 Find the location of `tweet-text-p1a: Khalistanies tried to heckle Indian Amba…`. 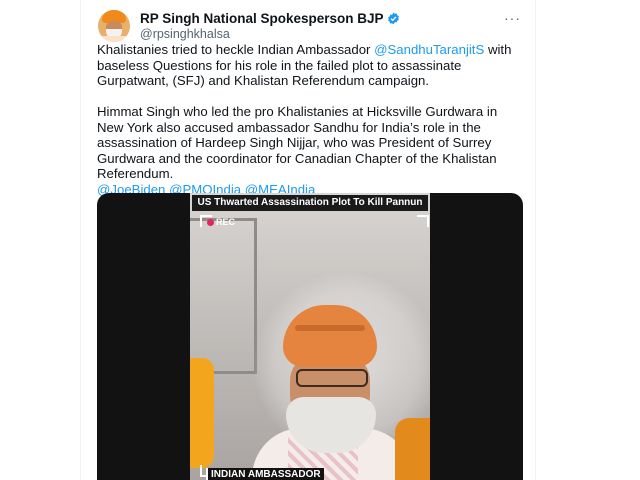

tweet-text-p1a: Khalistanies tried to heckle Indian Amba… is located at coordinates (236, 49).